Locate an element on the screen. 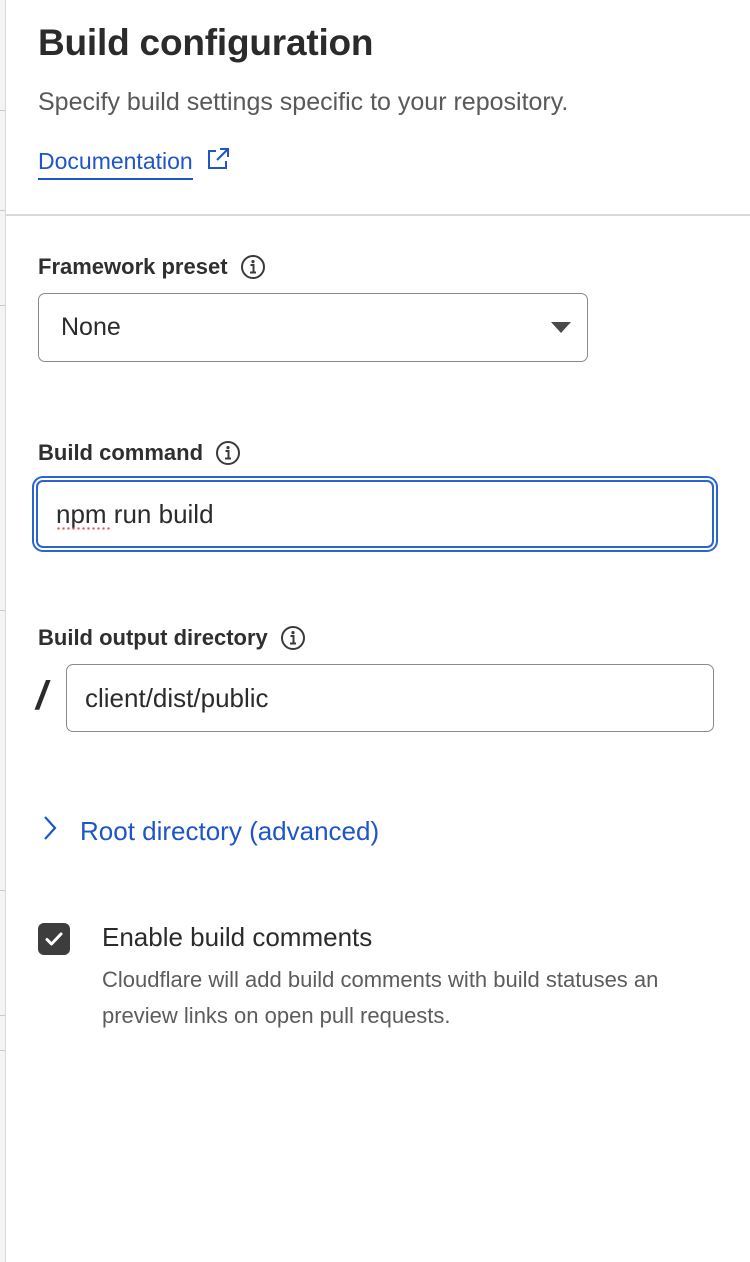 The image size is (750, 1262). directory-prefix: / is located at coordinates (42, 696).